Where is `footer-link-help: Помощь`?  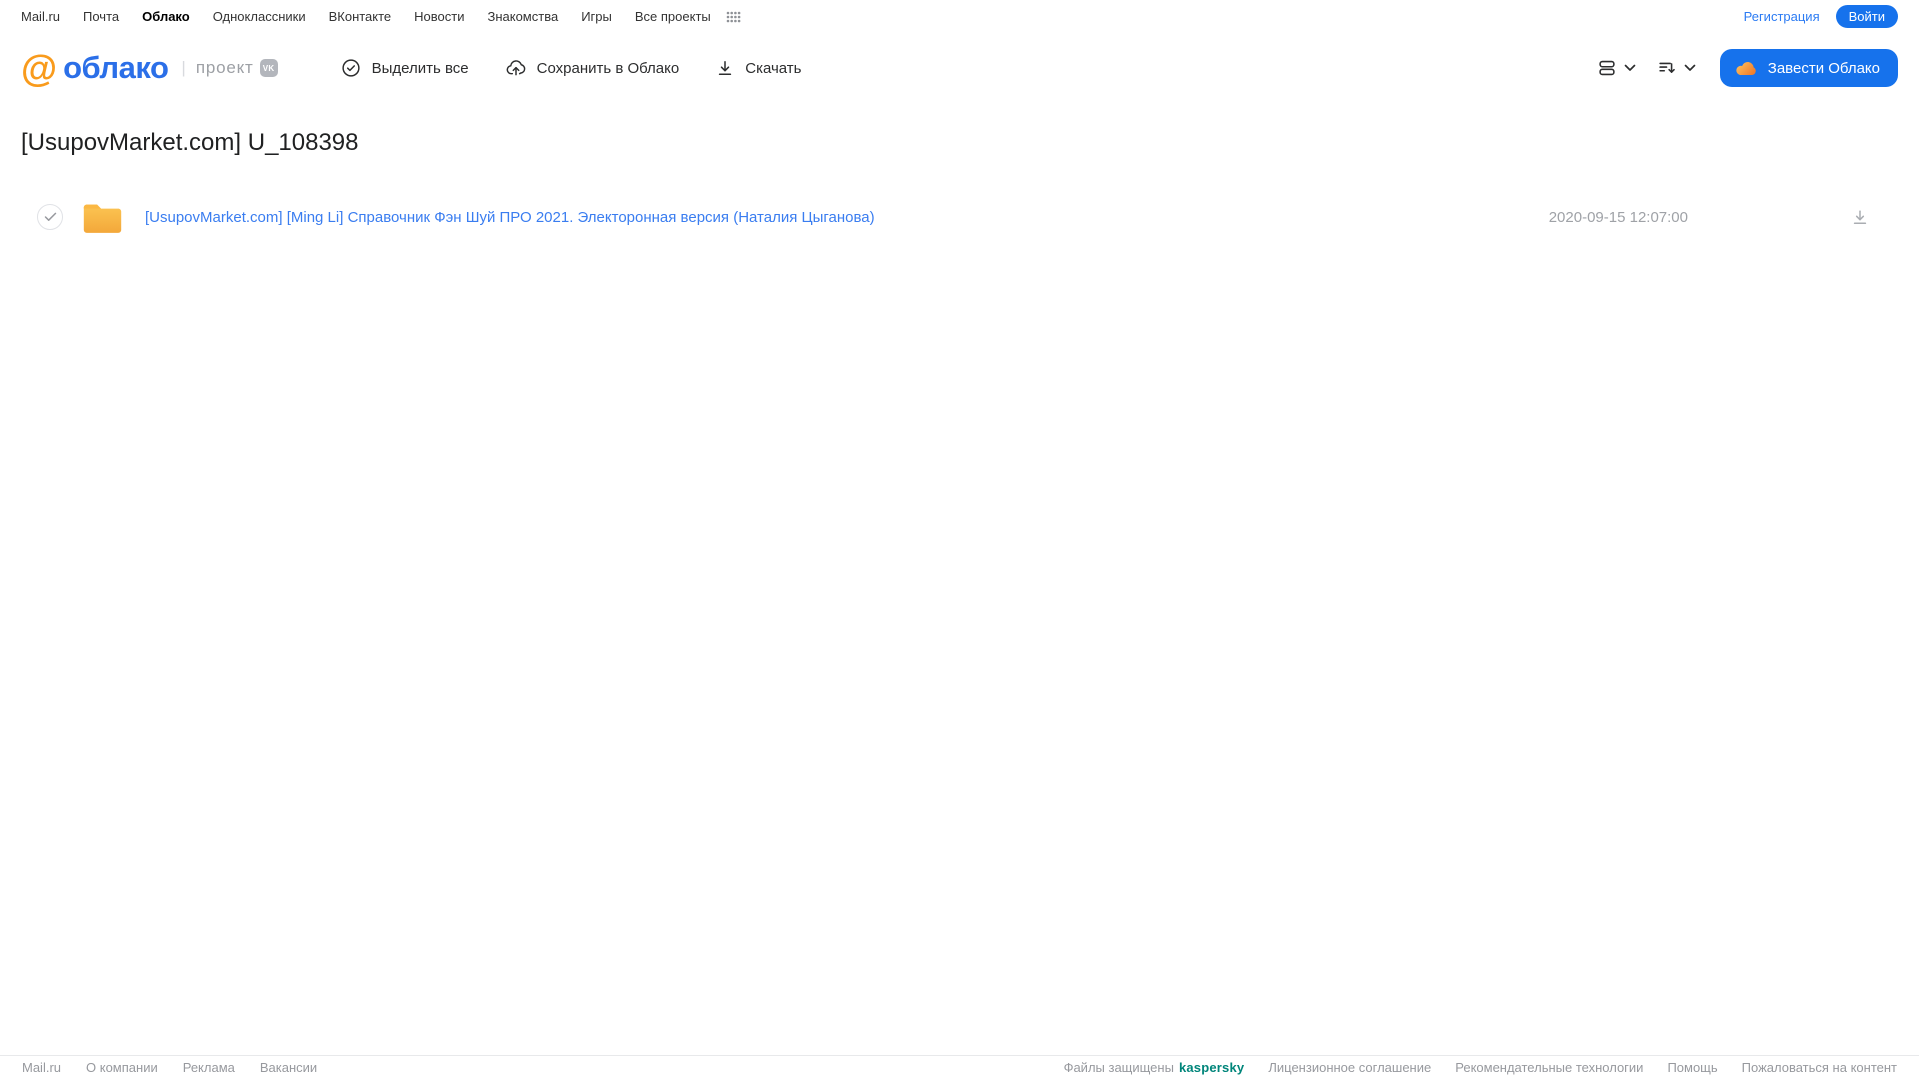
footer-link-help: Помощь is located at coordinates (1692, 1067).